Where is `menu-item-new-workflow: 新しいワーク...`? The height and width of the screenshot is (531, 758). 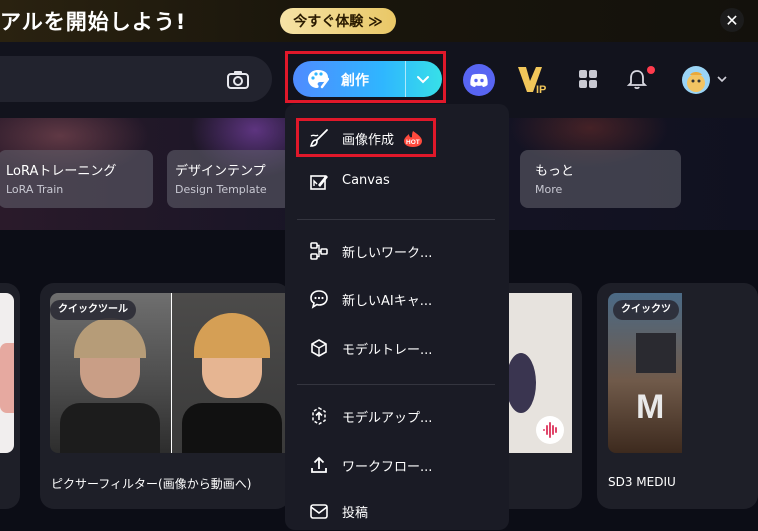 menu-item-new-workflow: 新しいワーク... is located at coordinates (397, 251).